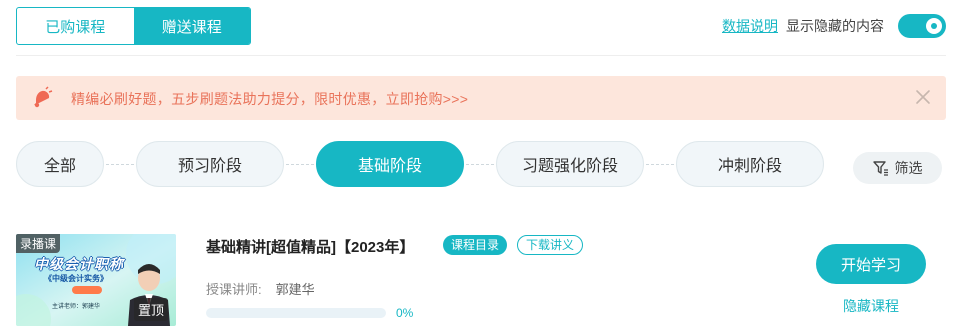 Image resolution: width=960 pixels, height=334 pixels. Describe the element at coordinates (570, 164) in the screenshot. I see `stage-exercise-intensive: 习题强化阶段` at that location.